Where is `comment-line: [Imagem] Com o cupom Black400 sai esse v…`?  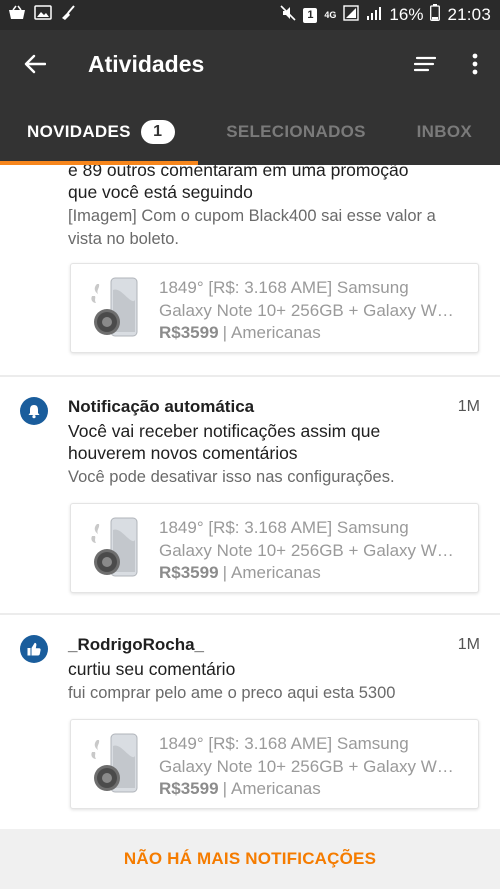 comment-line: [Imagem] Com o cupom Black400 sai esse v… is located at coordinates (252, 216).